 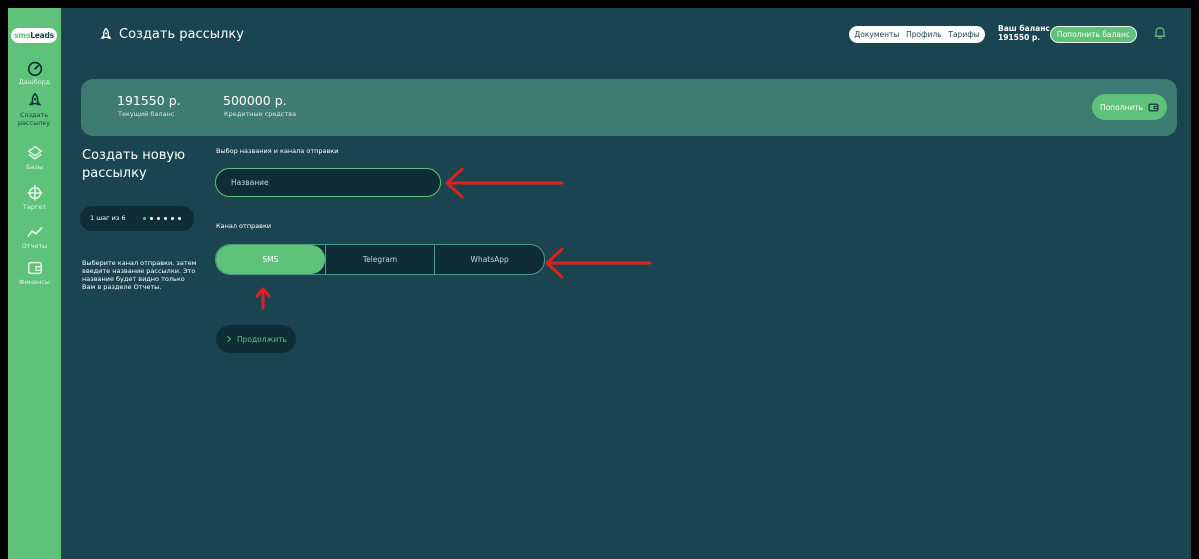 I want to click on sidebar-item-create: Создать рассылку, so click(x=34, y=109).